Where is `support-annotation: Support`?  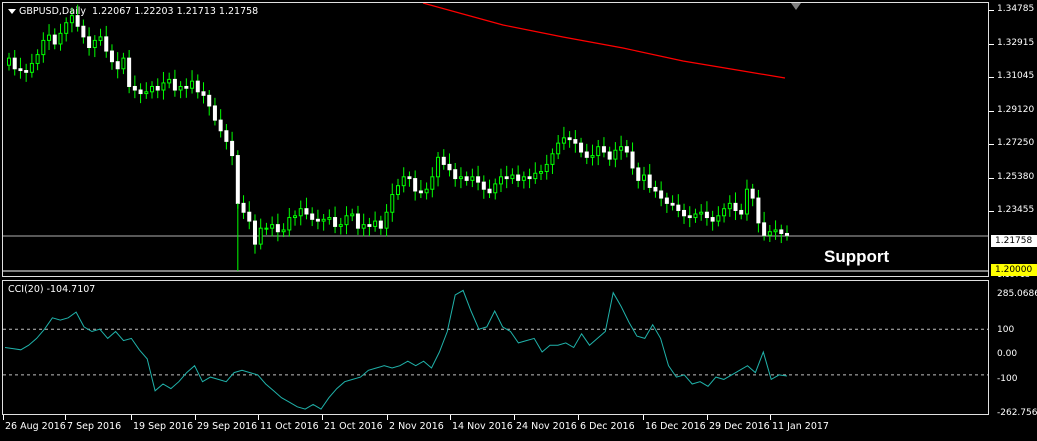 support-annotation: Support is located at coordinates (856, 257).